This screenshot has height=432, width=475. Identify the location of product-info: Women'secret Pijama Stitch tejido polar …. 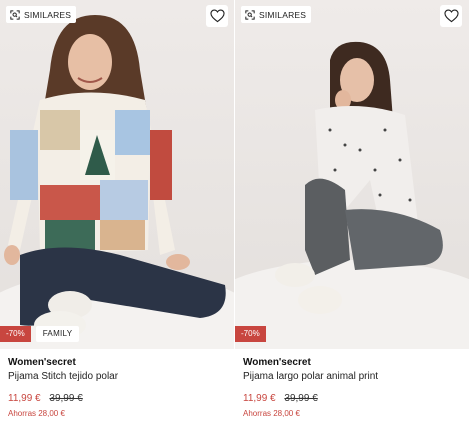
(120, 388).